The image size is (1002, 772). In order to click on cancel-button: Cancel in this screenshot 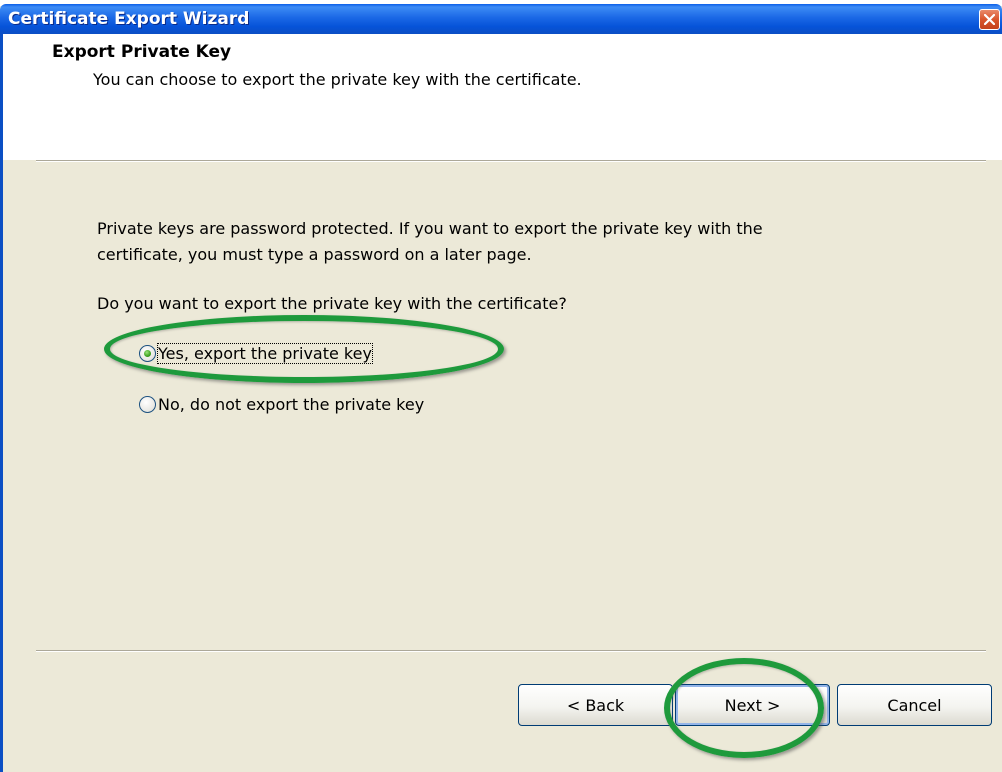, I will do `click(914, 705)`.